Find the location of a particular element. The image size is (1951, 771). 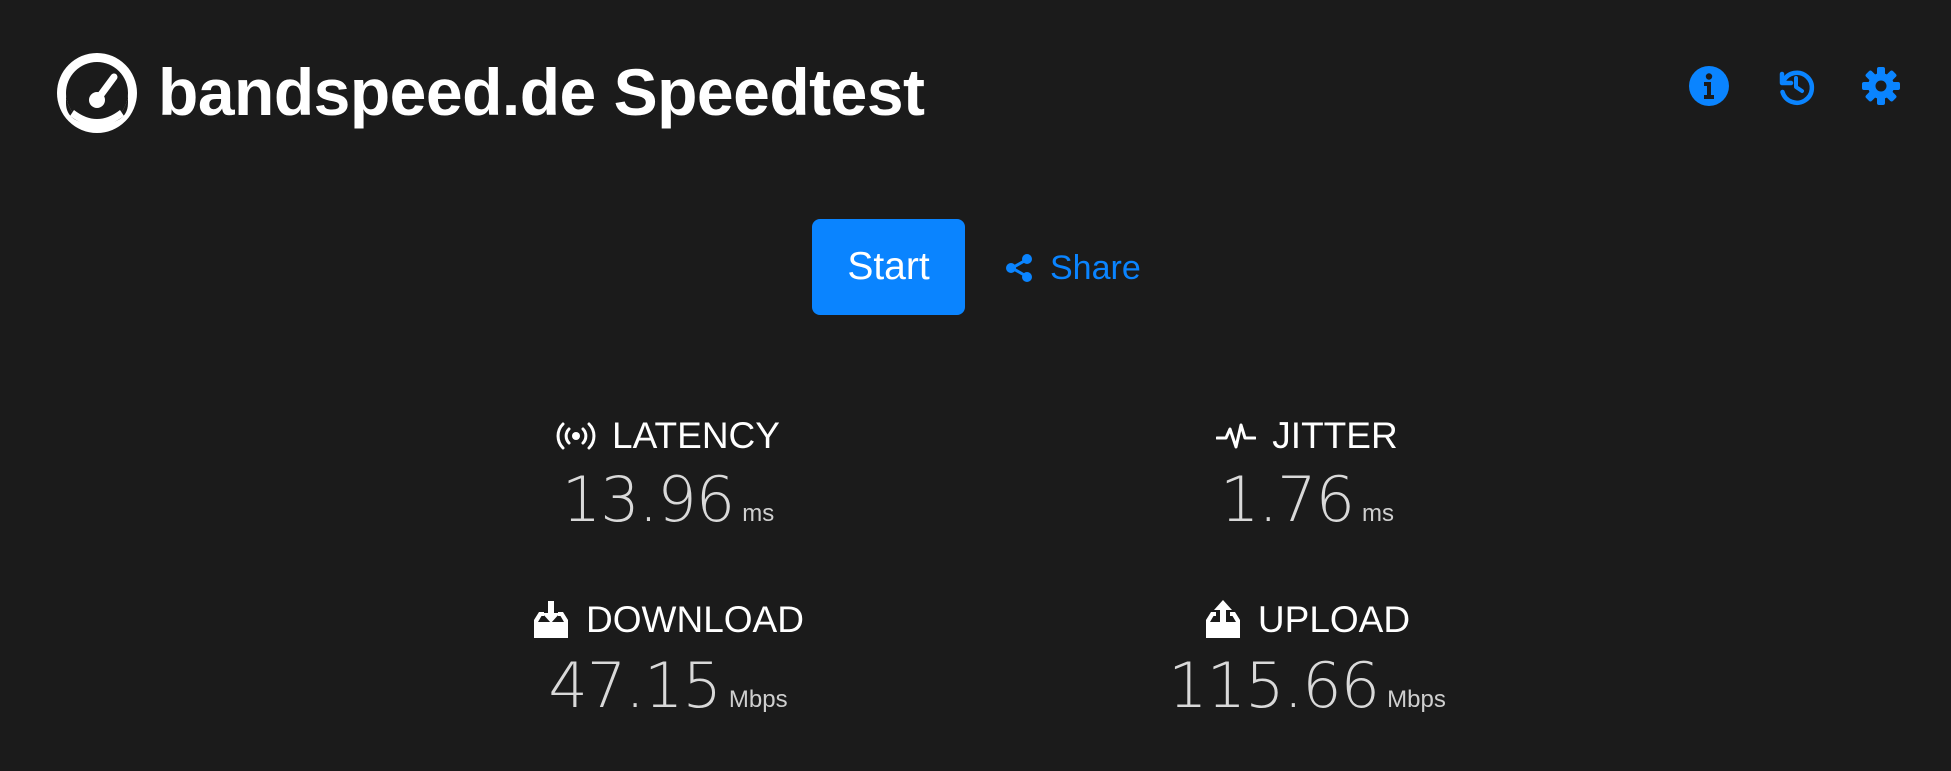

speedometer-icon is located at coordinates (97, 93).